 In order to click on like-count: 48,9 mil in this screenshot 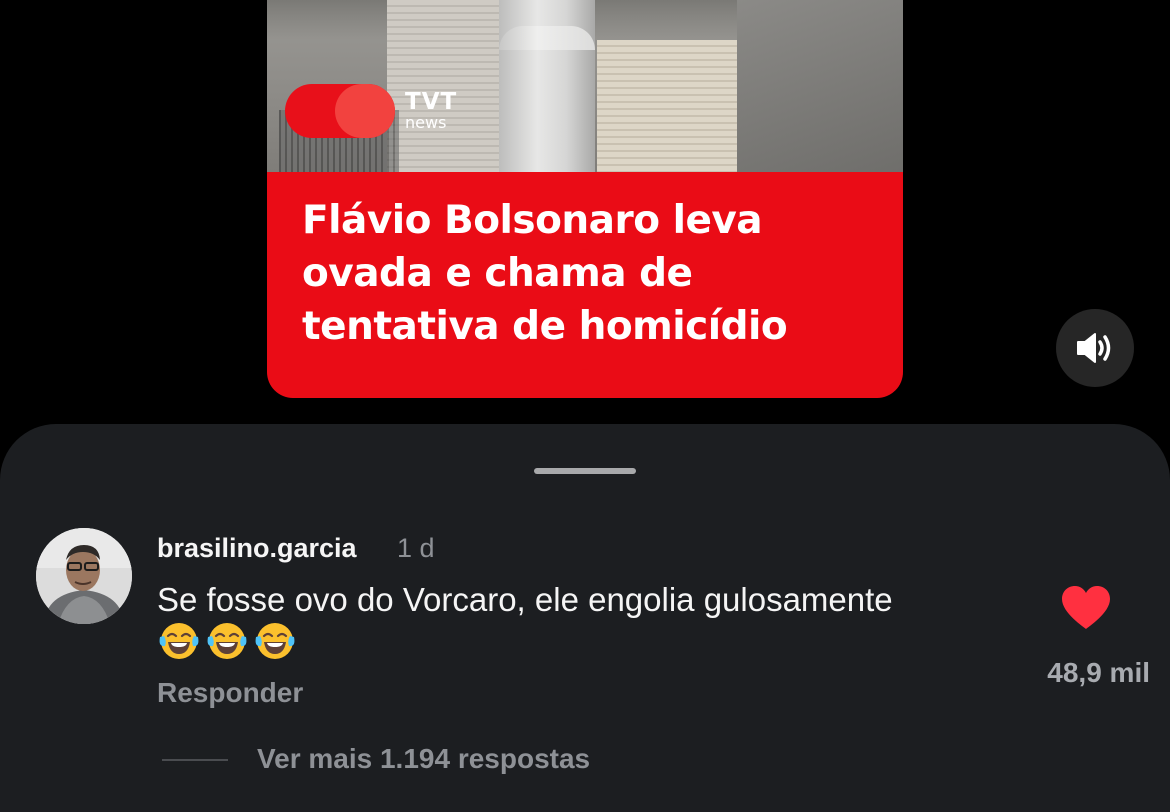, I will do `click(1098, 672)`.